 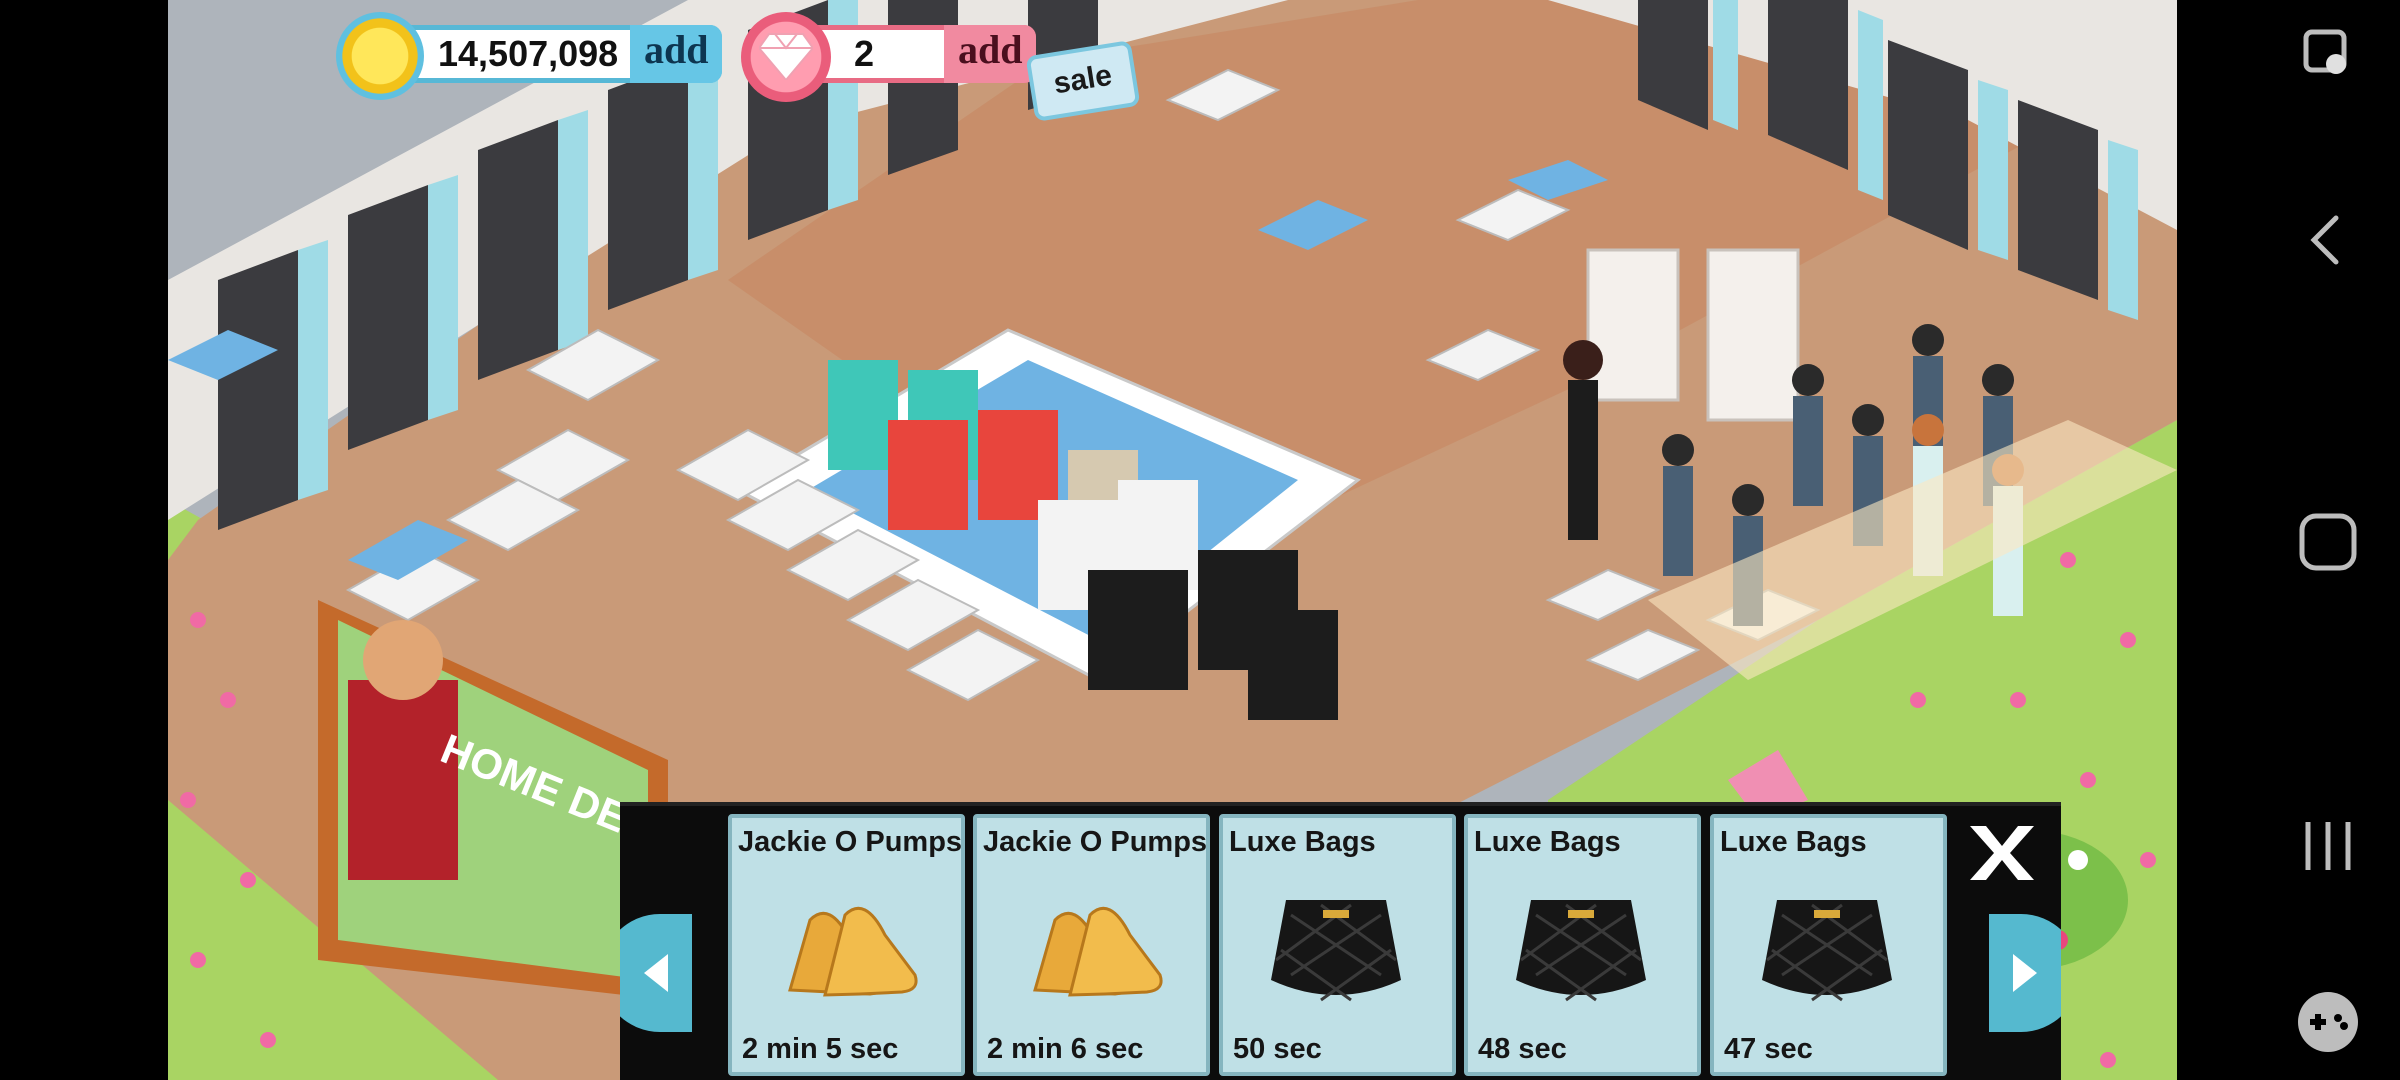 I want to click on item-timer: 2 min 5 sec, so click(x=820, y=1049).